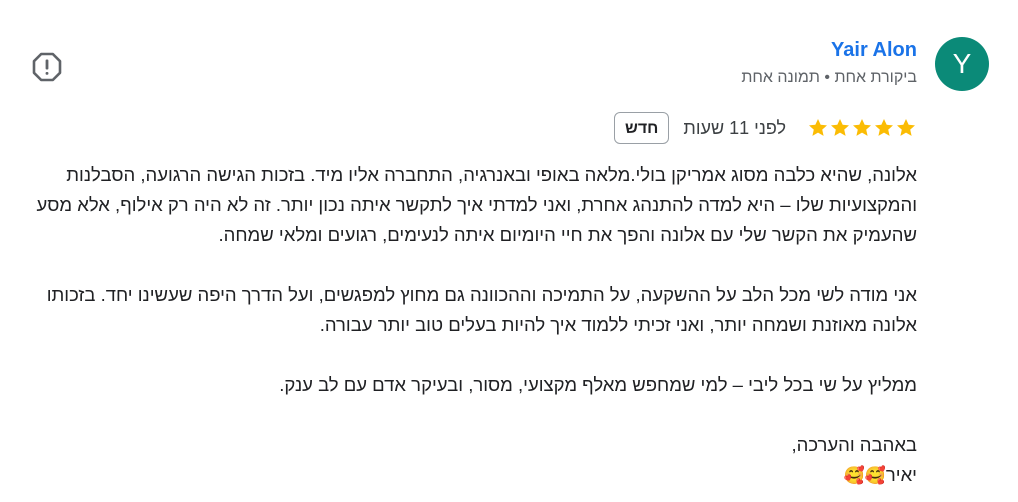  What do you see at coordinates (962, 64) in the screenshot?
I see `reviewer-avatar: Y` at bounding box center [962, 64].